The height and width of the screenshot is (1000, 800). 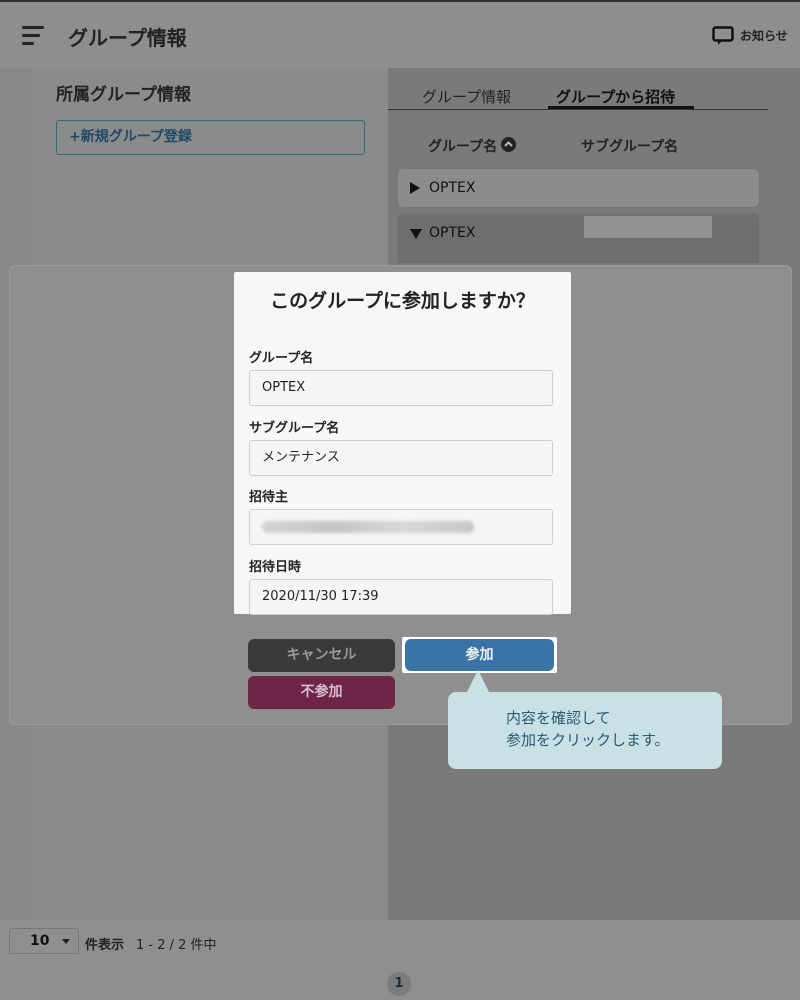 What do you see at coordinates (210, 137) in the screenshot?
I see `new-group-button: +新規グループ登録` at bounding box center [210, 137].